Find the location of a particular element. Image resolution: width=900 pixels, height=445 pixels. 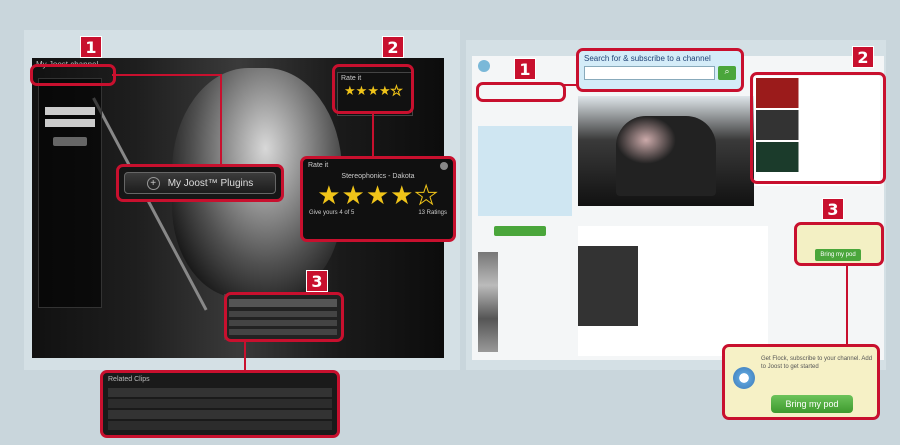

rating-panel-sub: Stereophonics - Dakota is located at coordinates (378, 176).